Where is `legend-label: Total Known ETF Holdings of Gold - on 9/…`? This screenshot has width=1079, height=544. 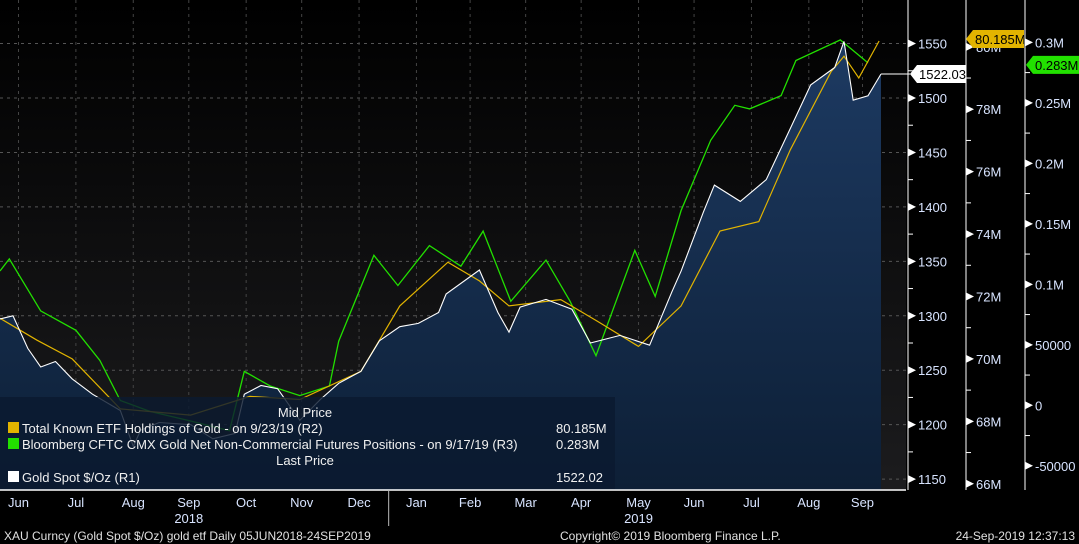
legend-label: Total Known ETF Holdings of Gold - on 9/… is located at coordinates (172, 428).